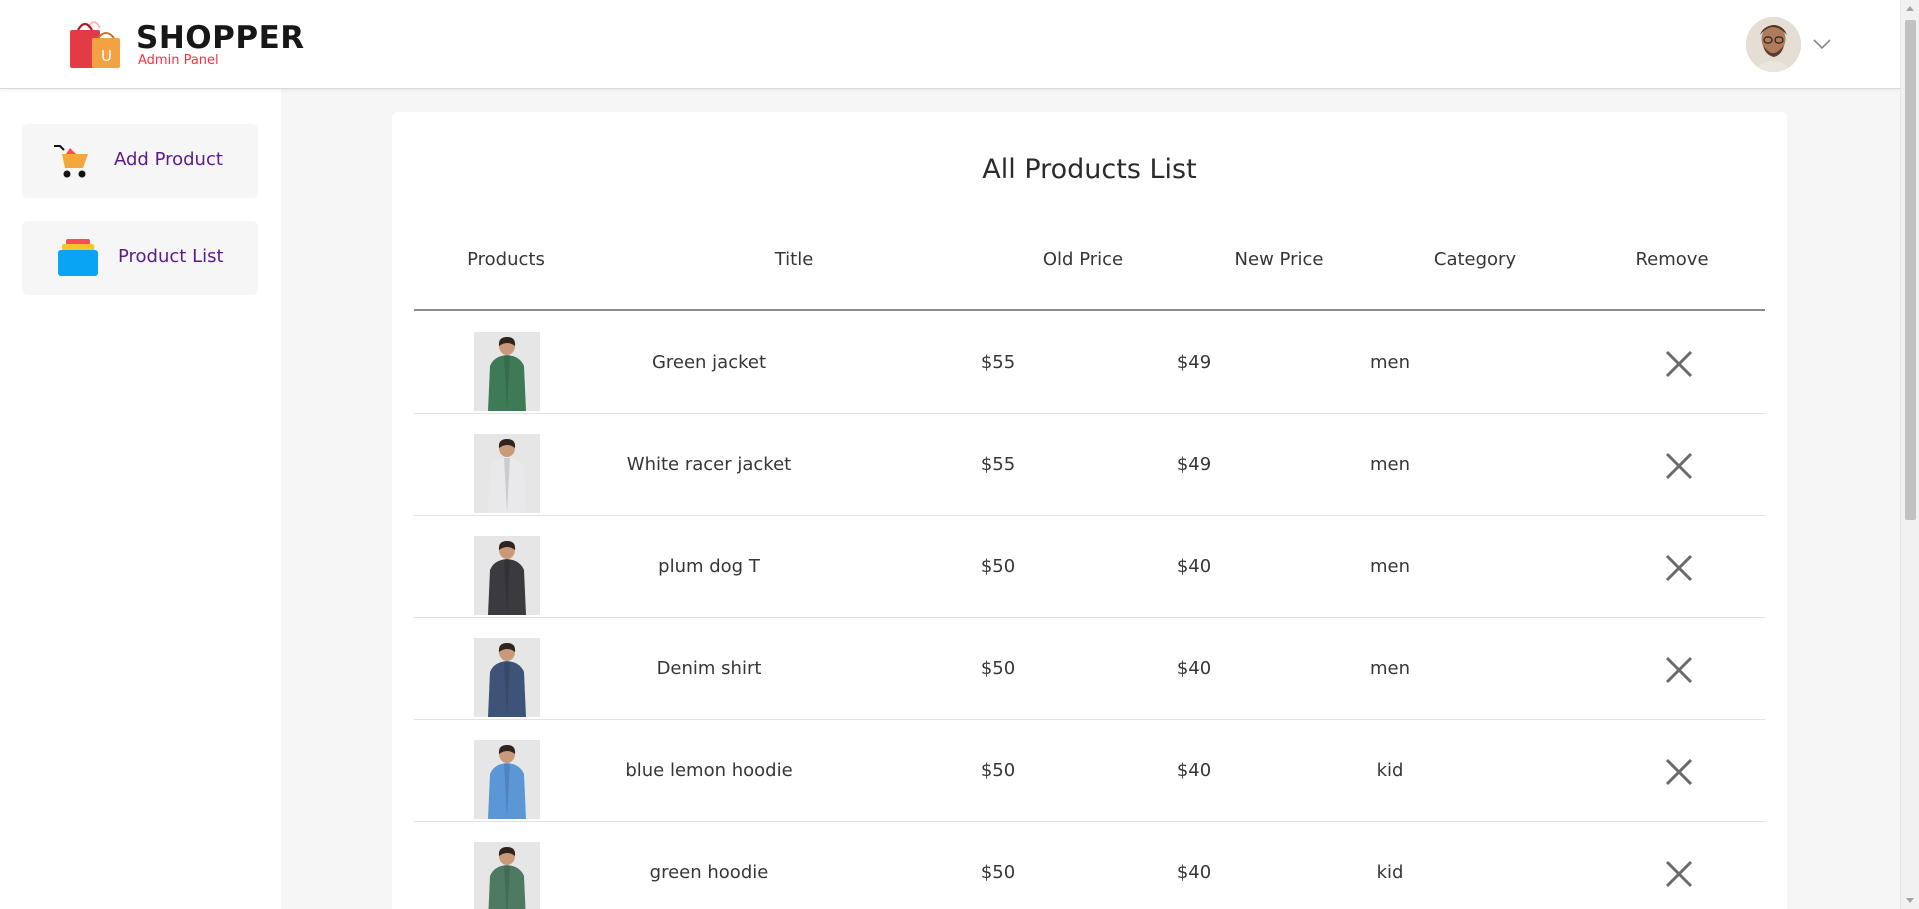 Image resolution: width=1919 pixels, height=909 pixels. I want to click on column-header-products: Products, so click(506, 259).